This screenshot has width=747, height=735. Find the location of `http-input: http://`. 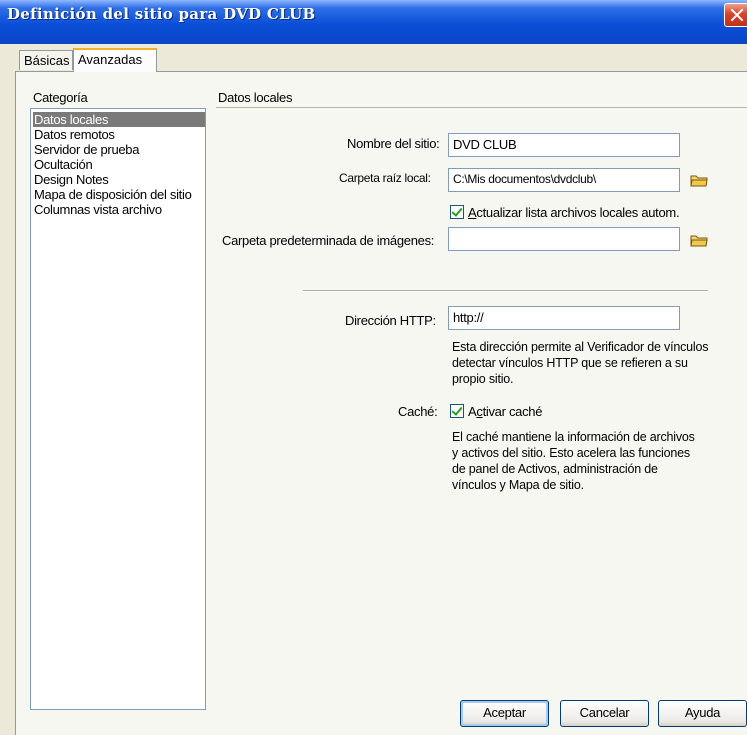

http-input: http:// is located at coordinates (564, 318).